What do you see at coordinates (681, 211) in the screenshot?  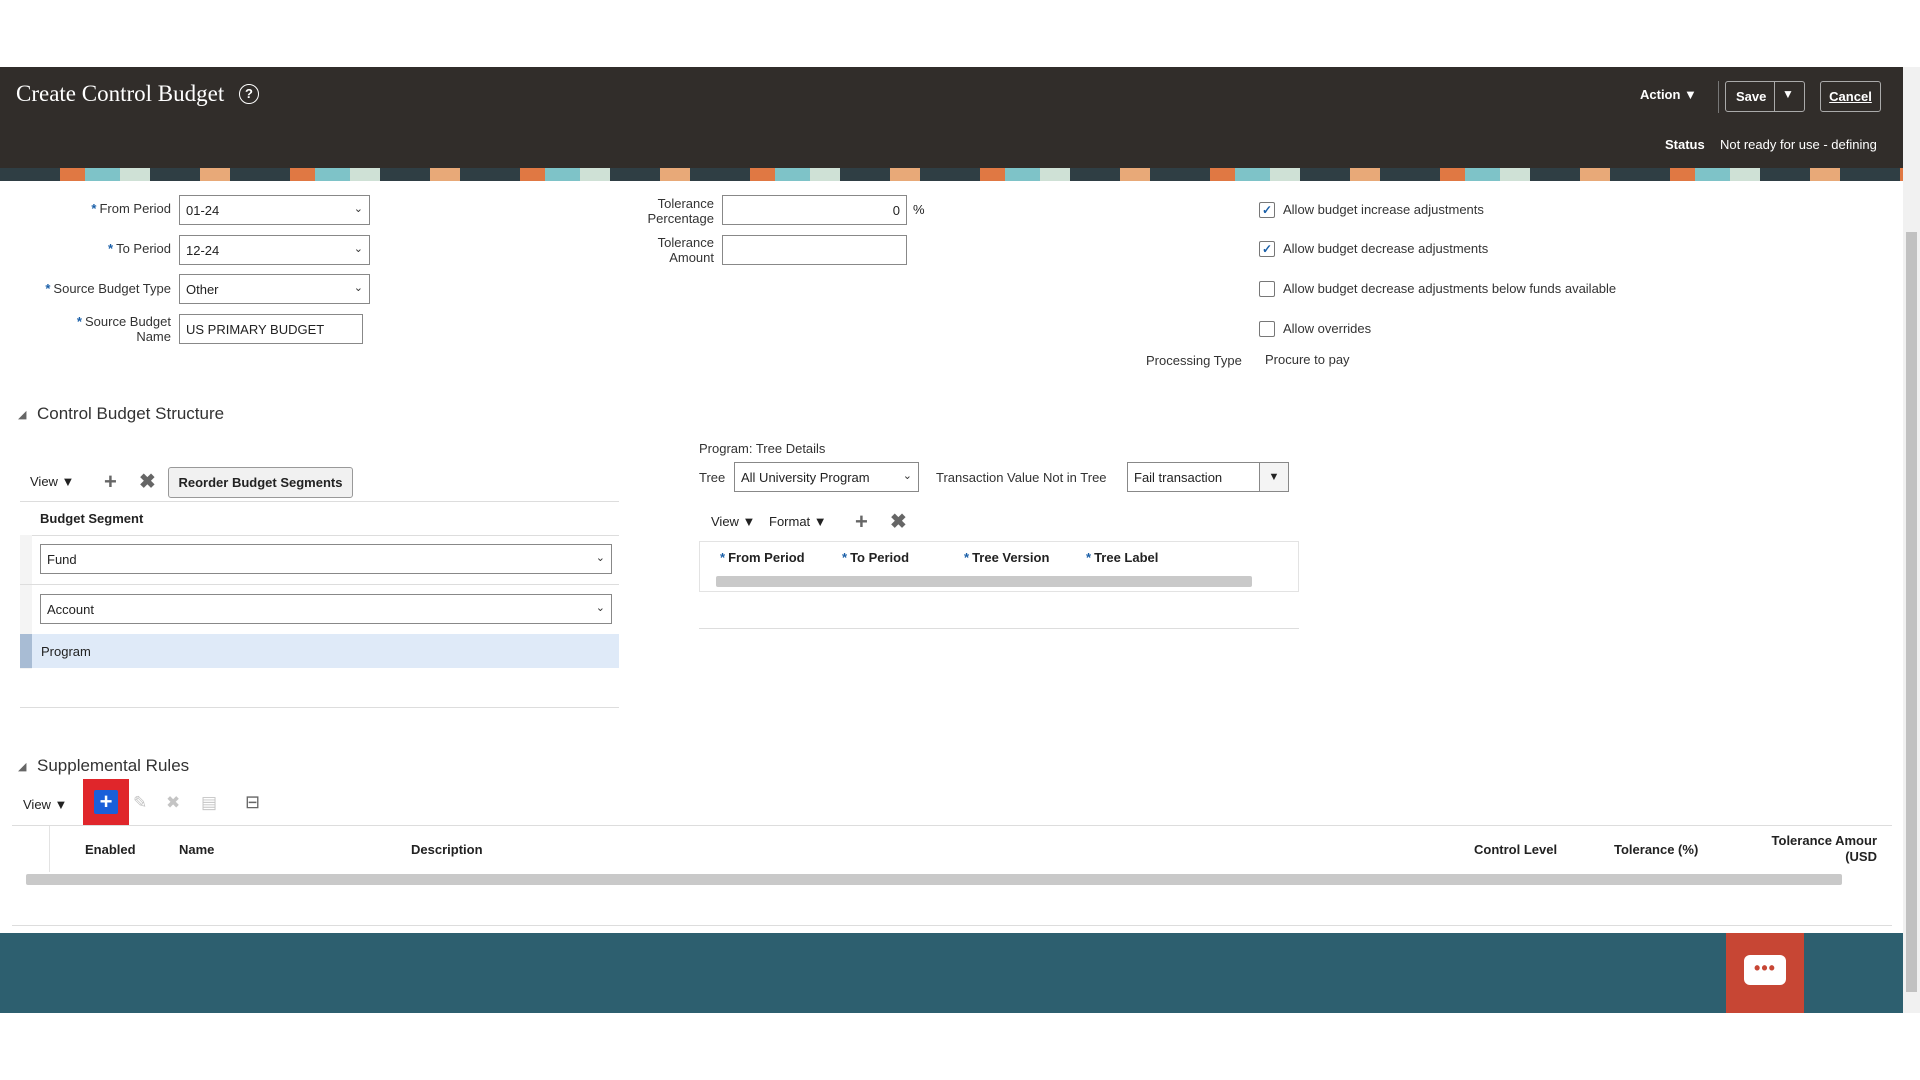 I see `tolerance-percentage-label: Tolerance Percentage` at bounding box center [681, 211].